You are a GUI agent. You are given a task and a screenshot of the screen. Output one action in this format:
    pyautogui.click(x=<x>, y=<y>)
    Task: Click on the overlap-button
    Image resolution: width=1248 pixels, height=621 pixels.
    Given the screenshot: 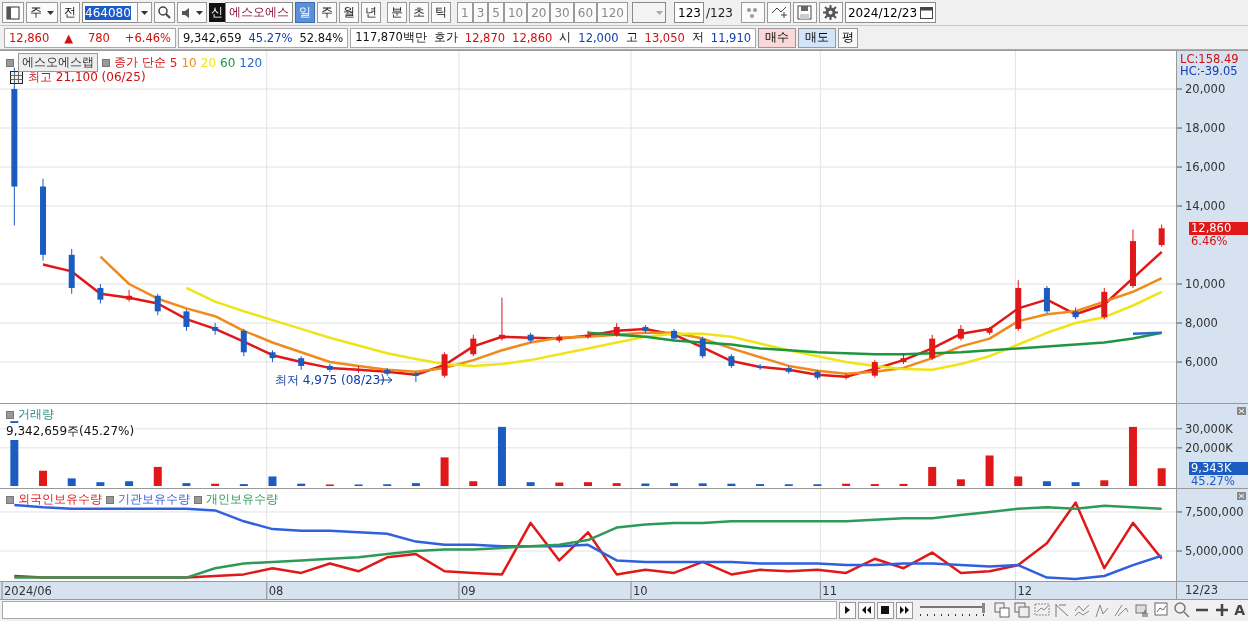 What is the action you would take?
    pyautogui.click(x=1022, y=610)
    